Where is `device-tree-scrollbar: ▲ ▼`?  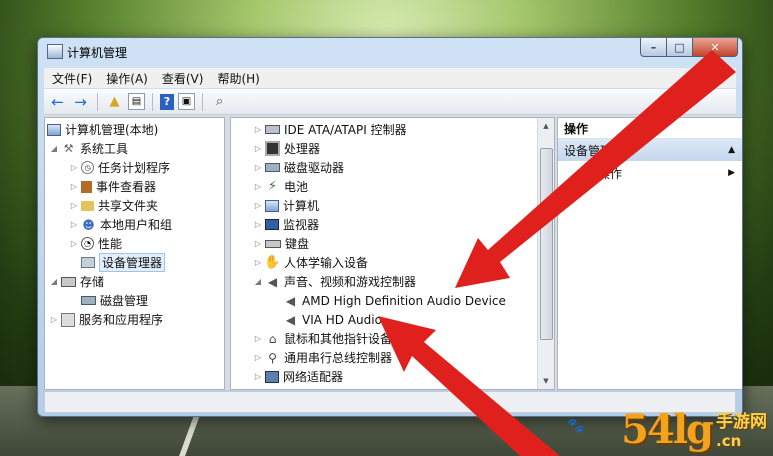 device-tree-scrollbar: ▲ ▼ is located at coordinates (545, 253).